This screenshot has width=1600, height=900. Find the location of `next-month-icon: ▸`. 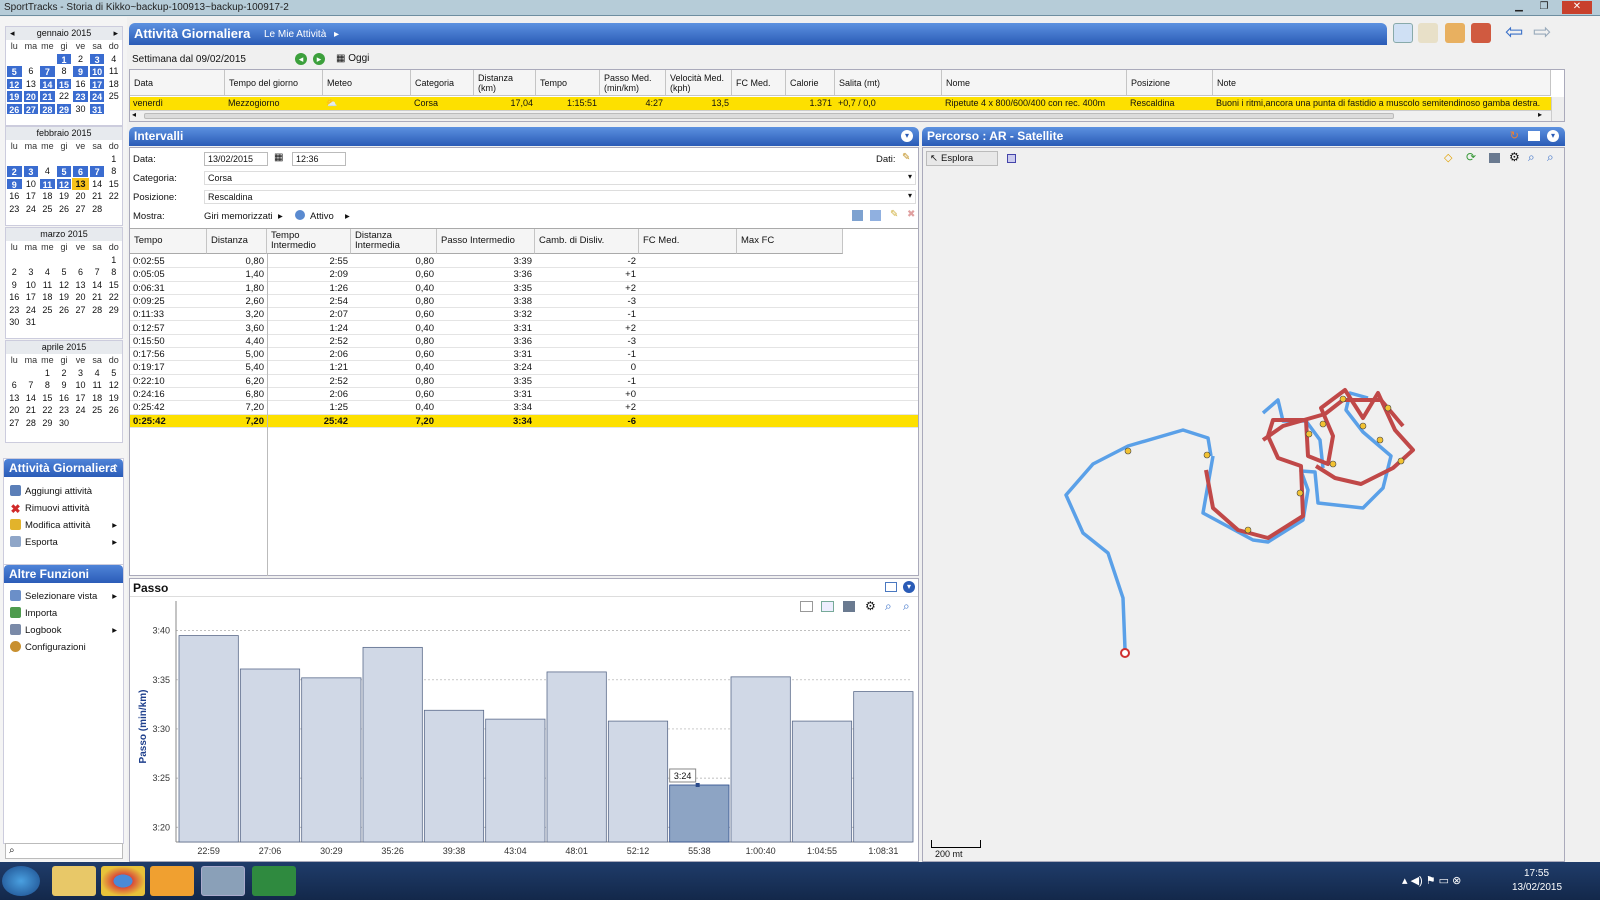

next-month-icon: ▸ is located at coordinates (115, 33).